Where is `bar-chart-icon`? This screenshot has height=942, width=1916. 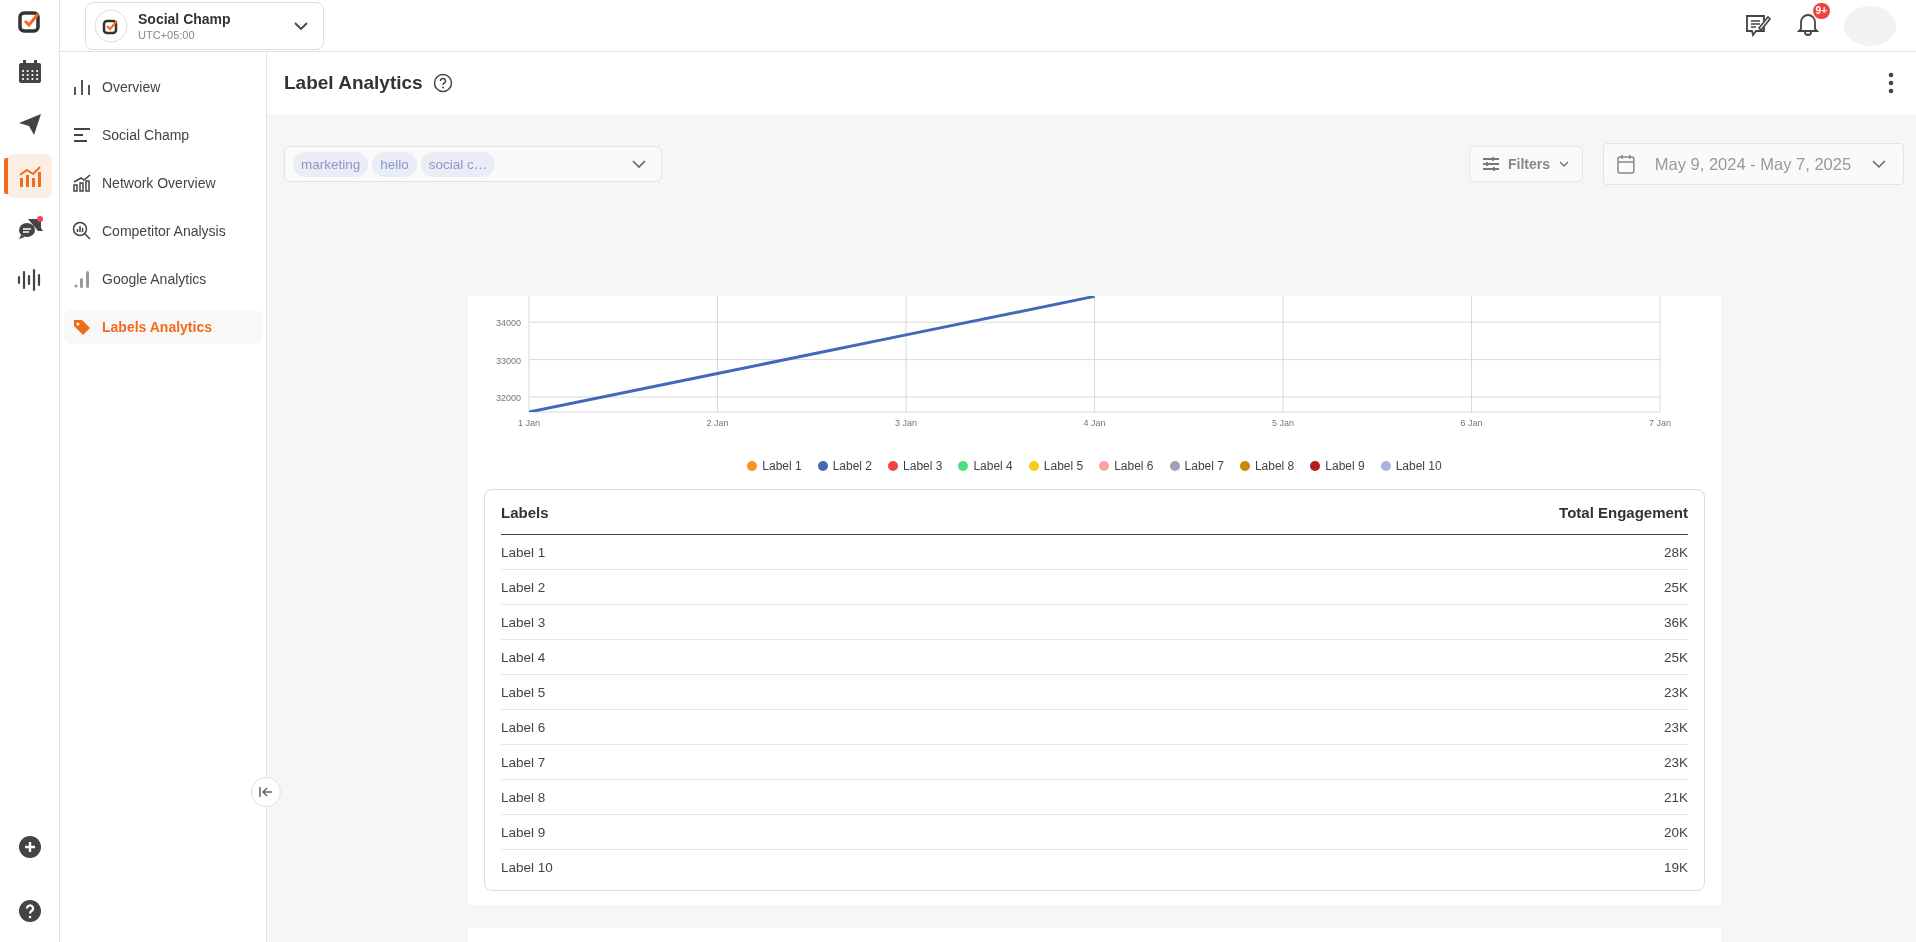 bar-chart-icon is located at coordinates (82, 87).